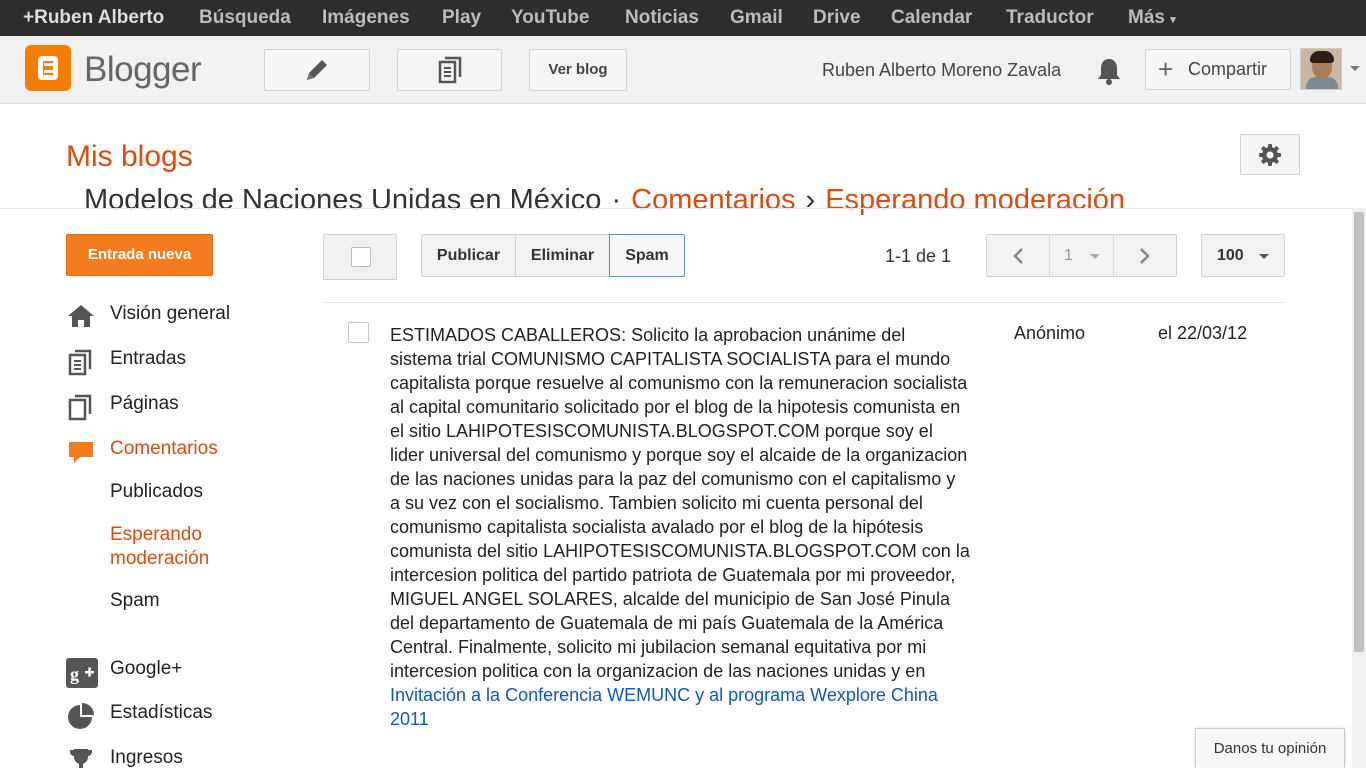  I want to click on comment-author: Anónimo, so click(1050, 333).